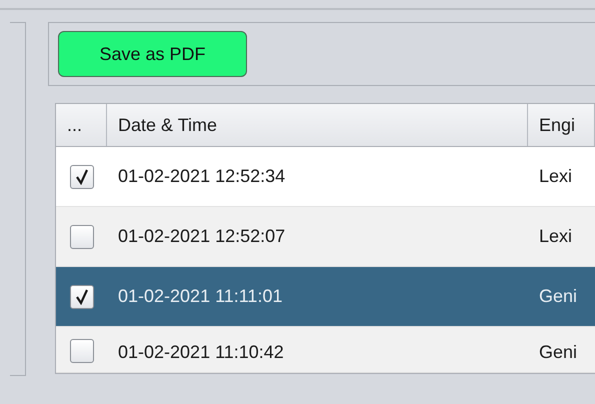 This screenshot has height=404, width=595. I want to click on date-time-cell-text: 01-02-2021 11:10:42, so click(201, 352).